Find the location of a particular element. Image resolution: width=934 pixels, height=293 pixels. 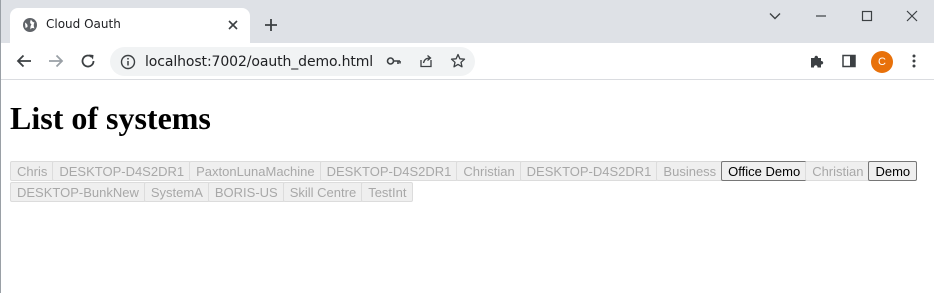

site-info-icon is located at coordinates (128, 62).